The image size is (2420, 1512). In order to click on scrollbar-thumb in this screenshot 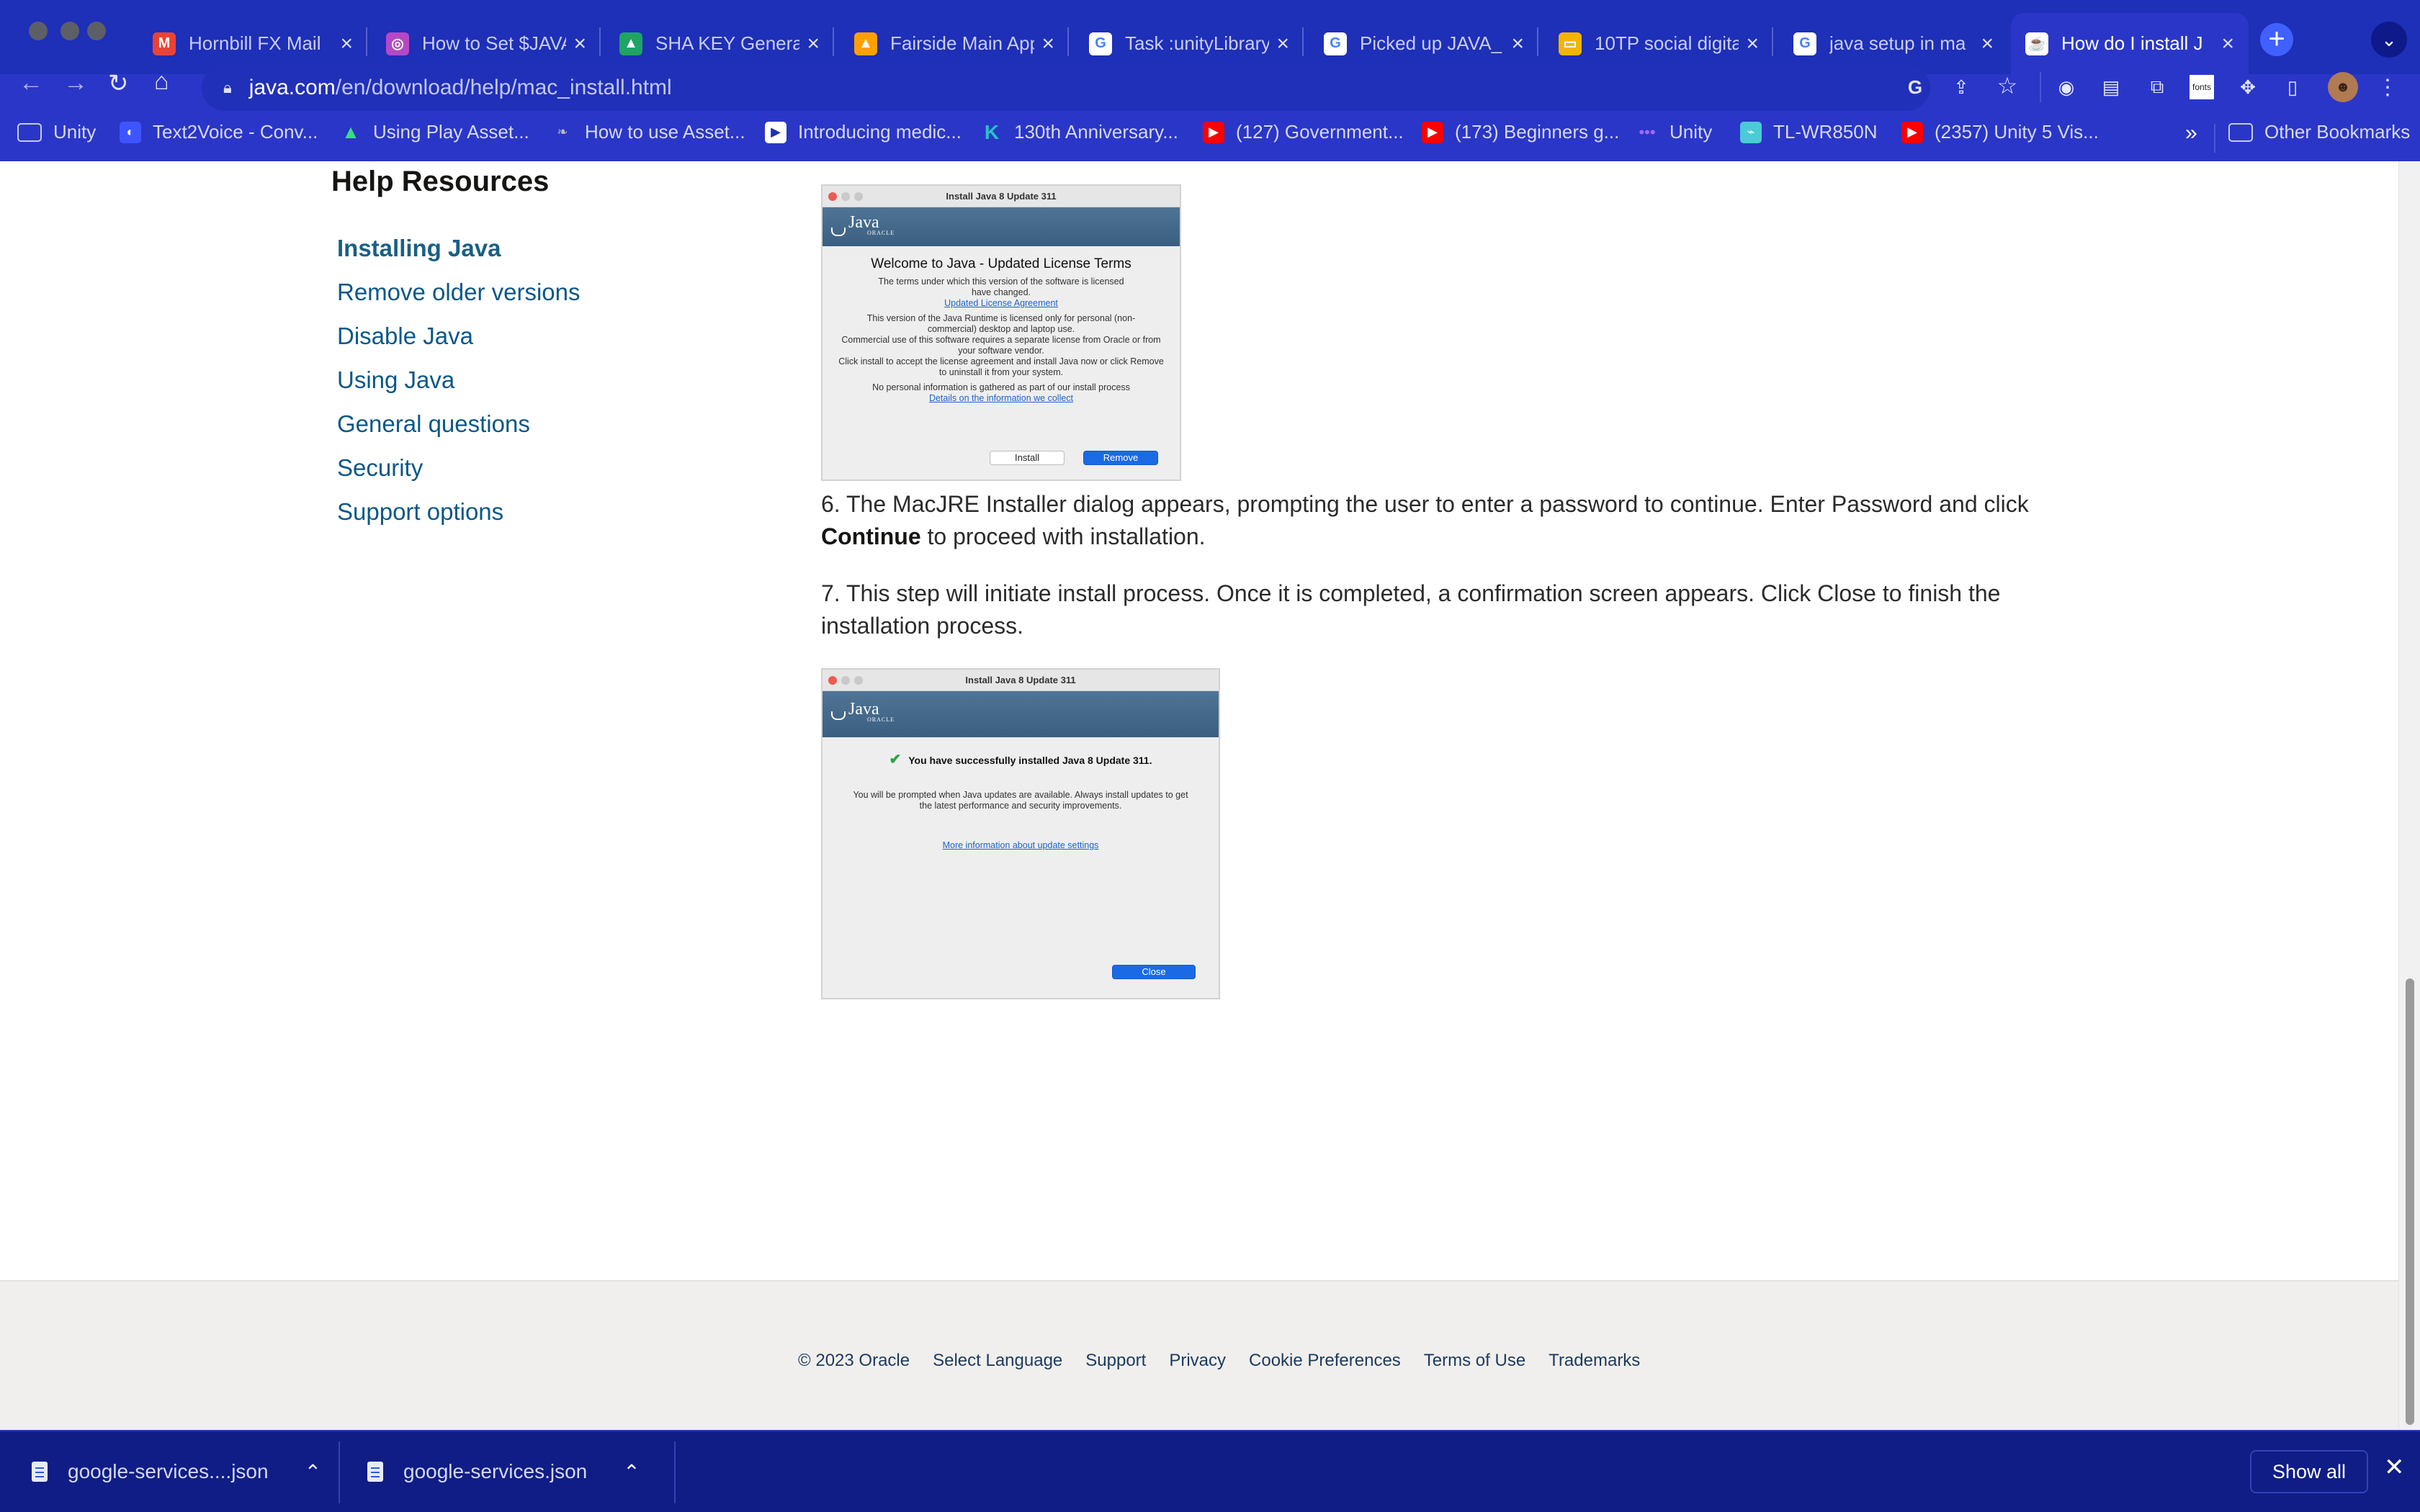, I will do `click(2410, 1201)`.